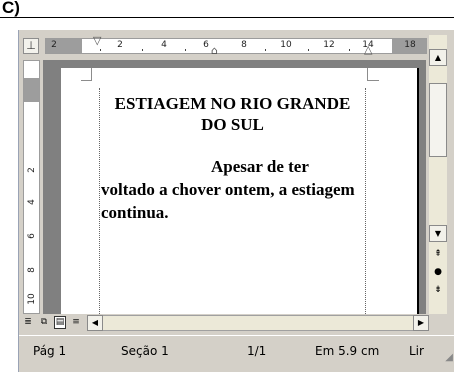 The width and height of the screenshot is (454, 372). I want to click on next-page-icon: ⇟, so click(438, 290).